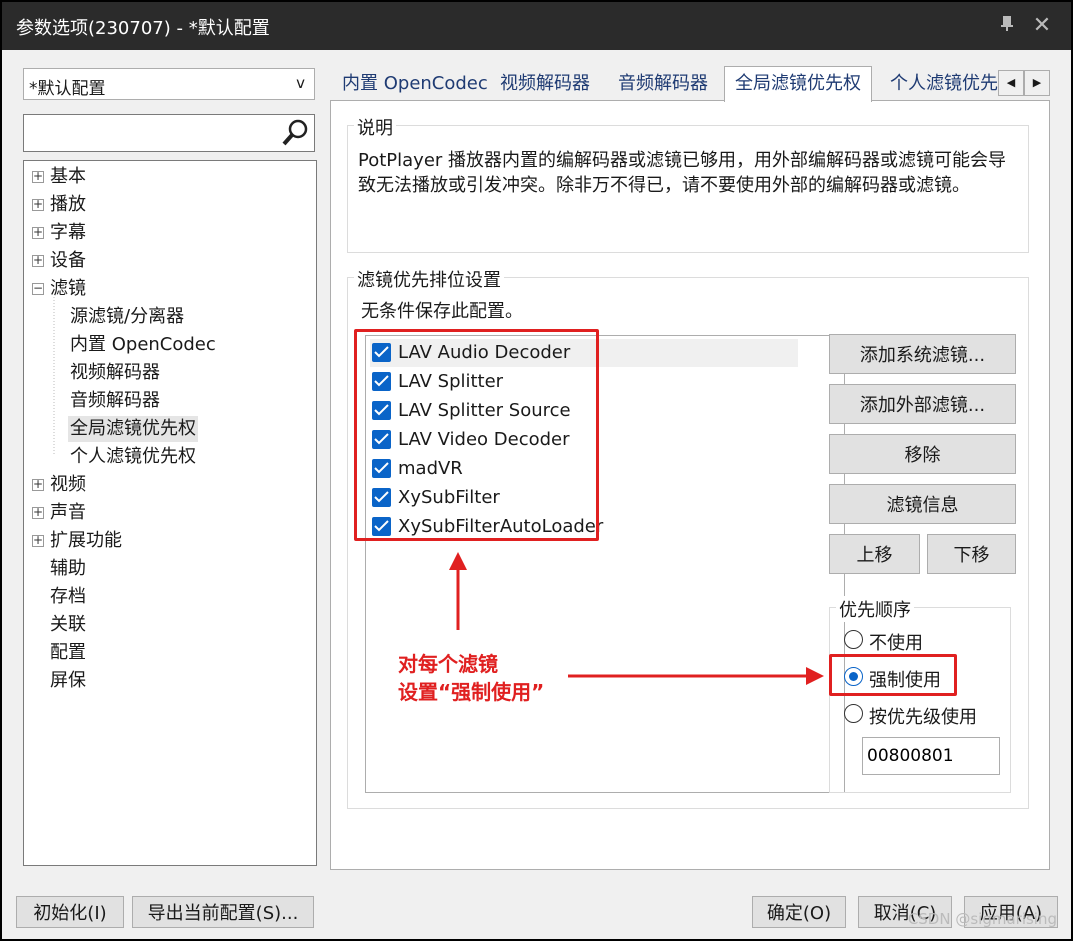  What do you see at coordinates (70, 912) in the screenshot?
I see `initialize-button: 初始化(I)` at bounding box center [70, 912].